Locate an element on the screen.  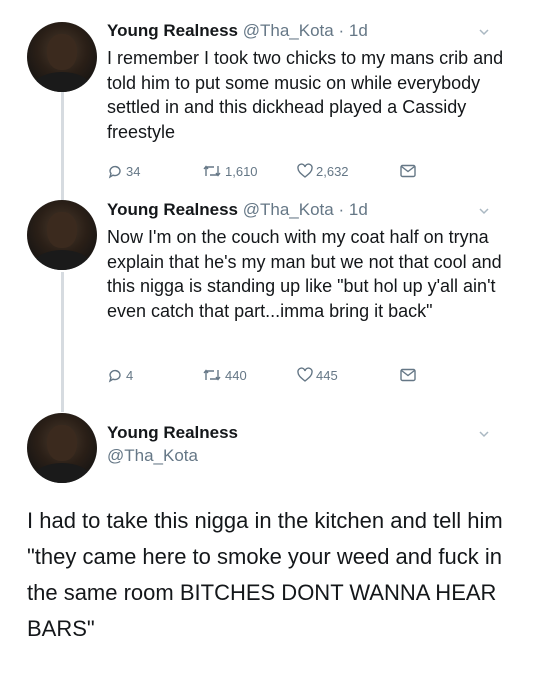
retweet-count: 440 is located at coordinates (236, 375).